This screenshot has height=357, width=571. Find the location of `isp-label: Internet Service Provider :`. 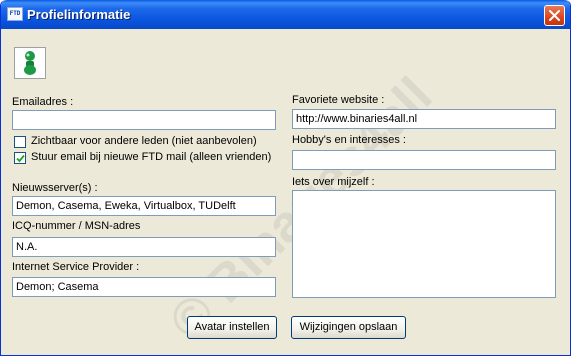

isp-label: Internet Service Provider : is located at coordinates (76, 267).